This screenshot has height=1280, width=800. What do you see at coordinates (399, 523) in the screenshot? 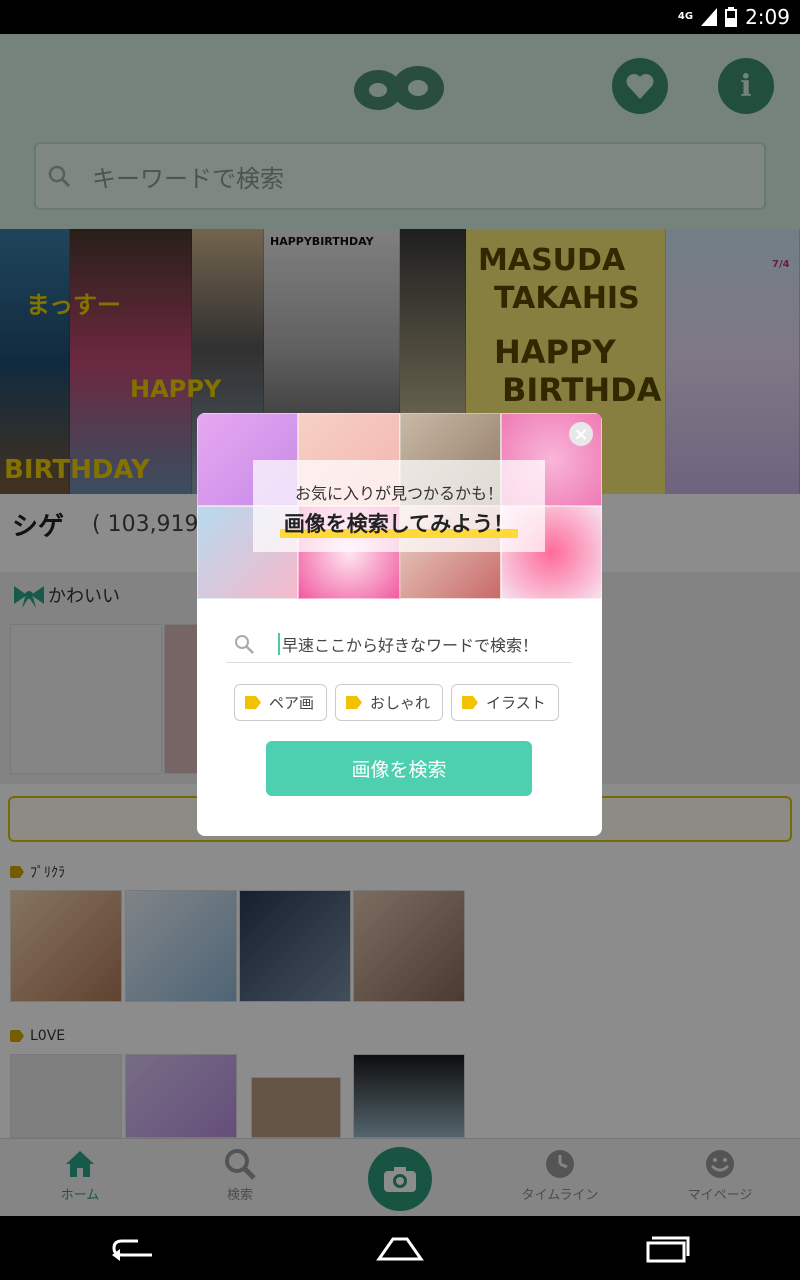
I see `dialog-title: 画像を検索してみよう！` at bounding box center [399, 523].